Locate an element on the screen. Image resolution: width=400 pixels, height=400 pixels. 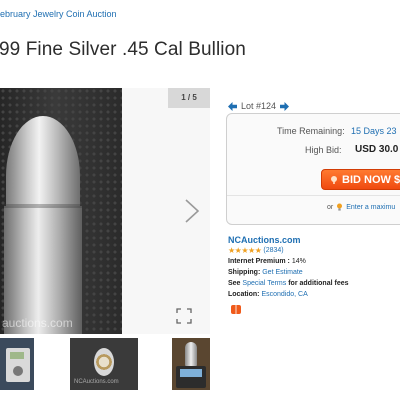
page-title: 99 Fine Silver .45 Cal Bullion is located at coordinates (123, 49).